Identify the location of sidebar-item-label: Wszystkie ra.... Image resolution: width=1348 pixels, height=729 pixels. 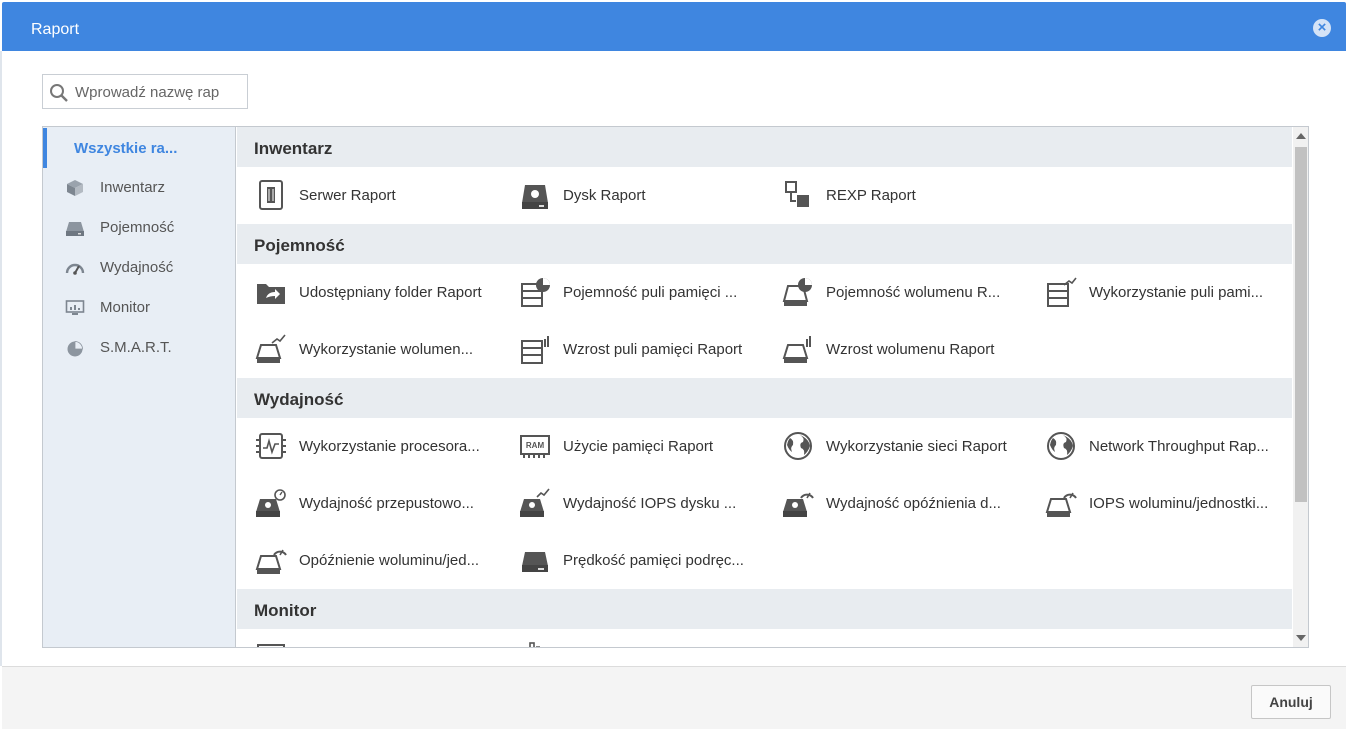
(126, 148).